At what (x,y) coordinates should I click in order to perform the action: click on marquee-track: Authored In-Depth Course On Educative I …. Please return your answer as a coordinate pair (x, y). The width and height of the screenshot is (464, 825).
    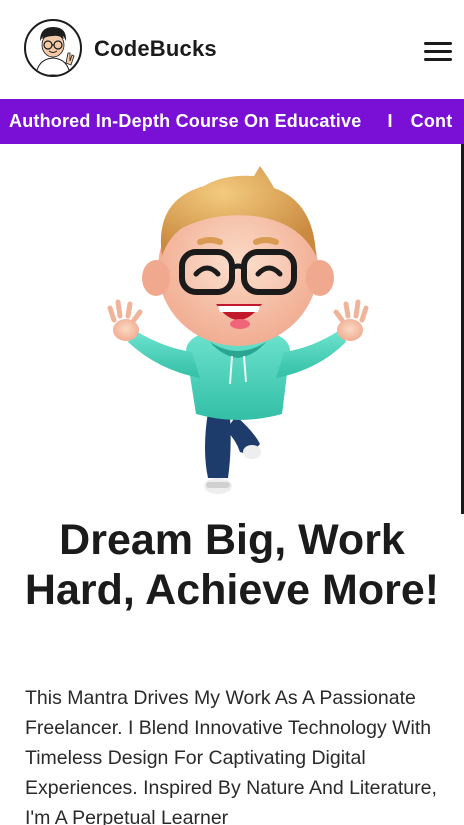
    Looking at the image, I should click on (230, 121).